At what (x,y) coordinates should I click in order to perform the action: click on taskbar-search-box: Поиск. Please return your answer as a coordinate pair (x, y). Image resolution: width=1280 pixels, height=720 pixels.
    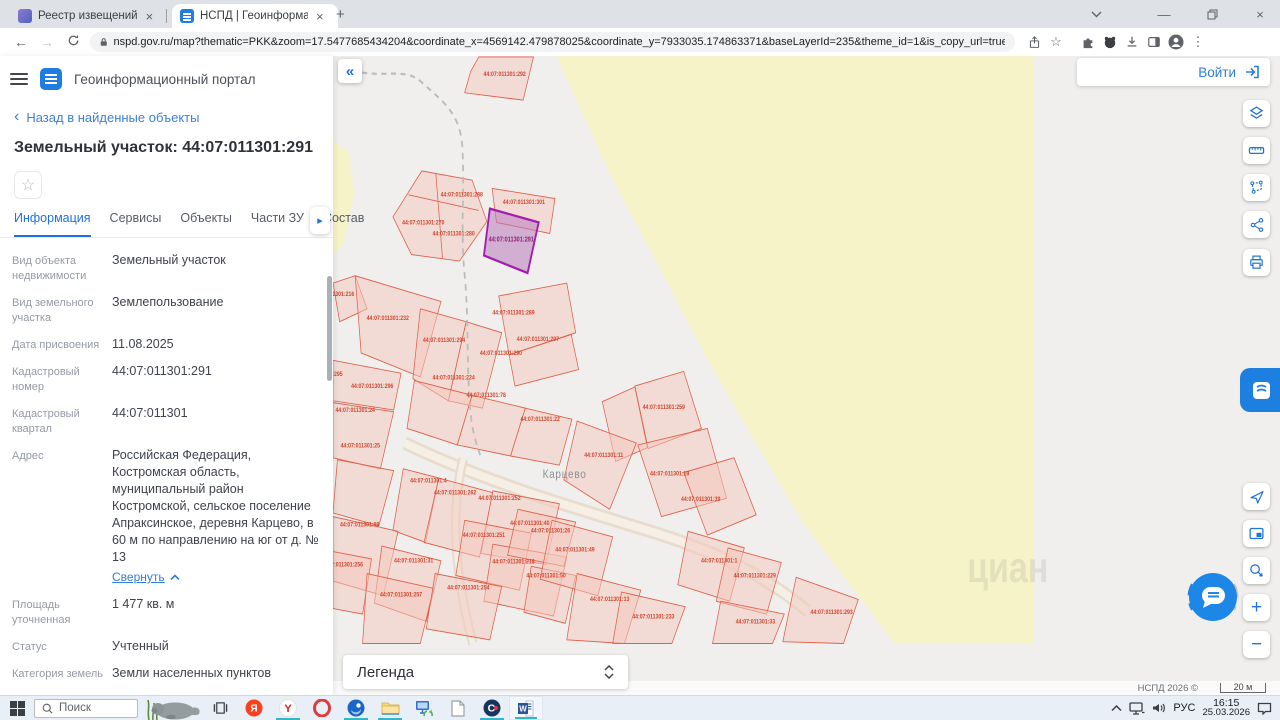
    Looking at the image, I should click on (86, 708).